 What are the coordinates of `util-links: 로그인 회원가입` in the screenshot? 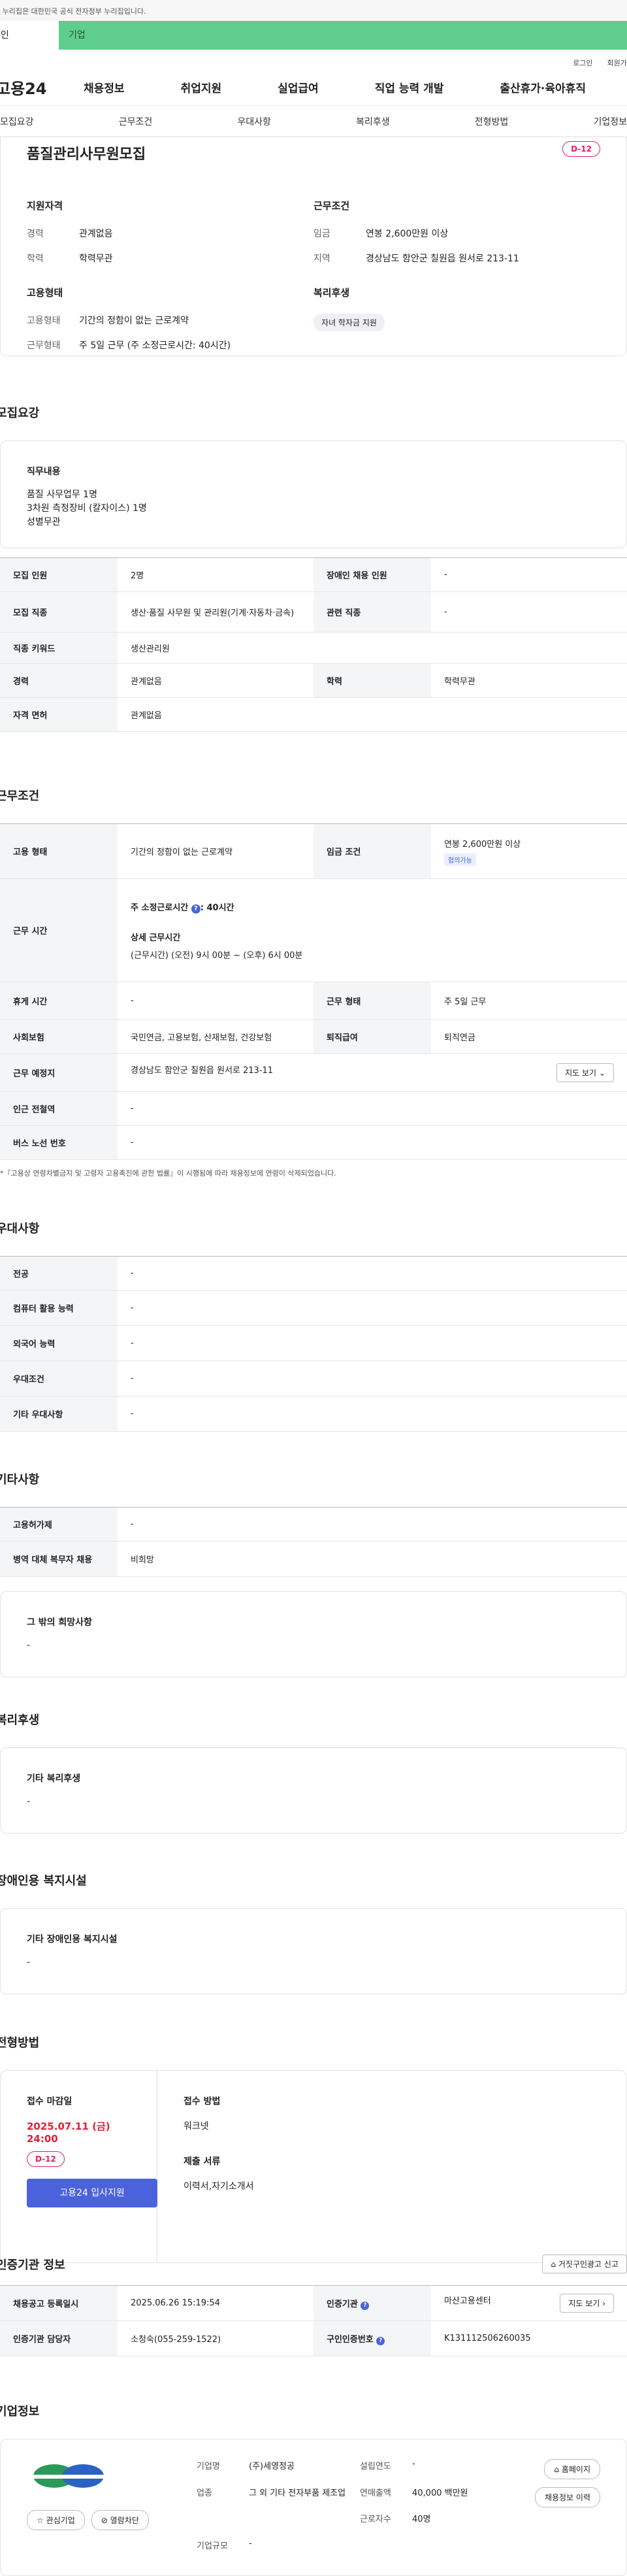 It's located at (313, 59).